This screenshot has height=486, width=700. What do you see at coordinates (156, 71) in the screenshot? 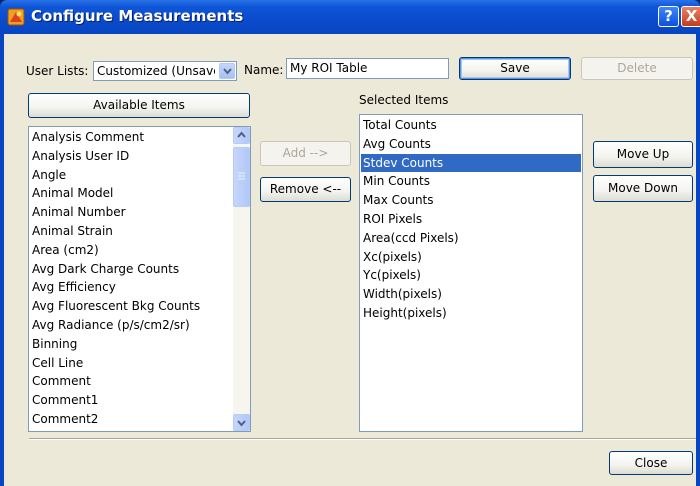
I see `user-lists-value: Customized (Unsaved)` at bounding box center [156, 71].